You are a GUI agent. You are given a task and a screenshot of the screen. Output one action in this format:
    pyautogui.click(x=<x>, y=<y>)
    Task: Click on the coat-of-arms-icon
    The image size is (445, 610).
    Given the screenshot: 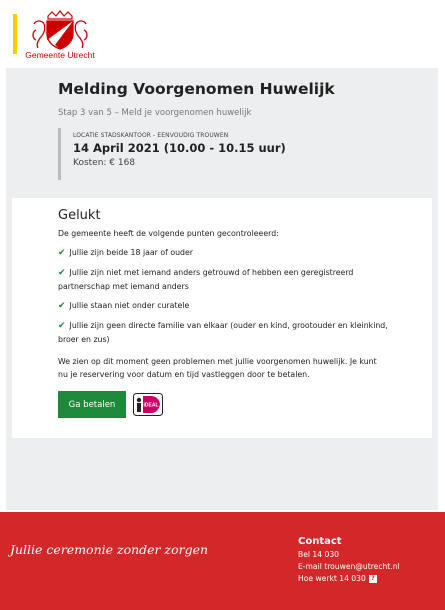 What is the action you would take?
    pyautogui.click(x=60, y=30)
    